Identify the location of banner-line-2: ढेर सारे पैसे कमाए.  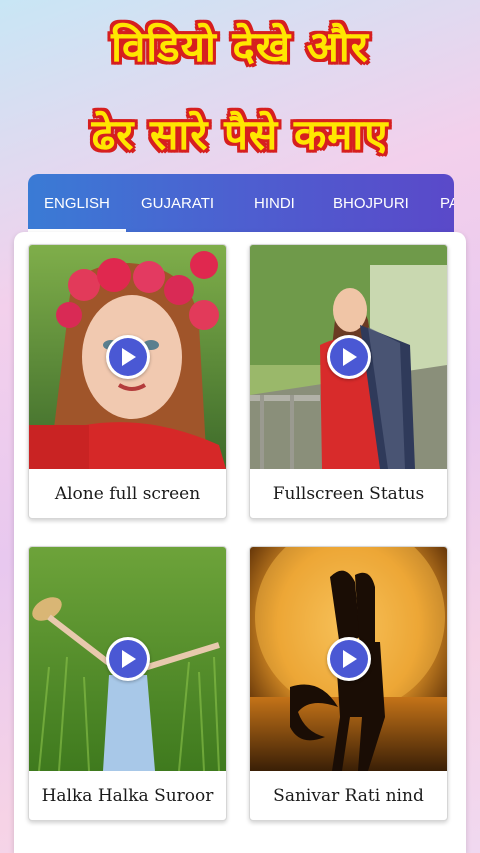
(240, 134).